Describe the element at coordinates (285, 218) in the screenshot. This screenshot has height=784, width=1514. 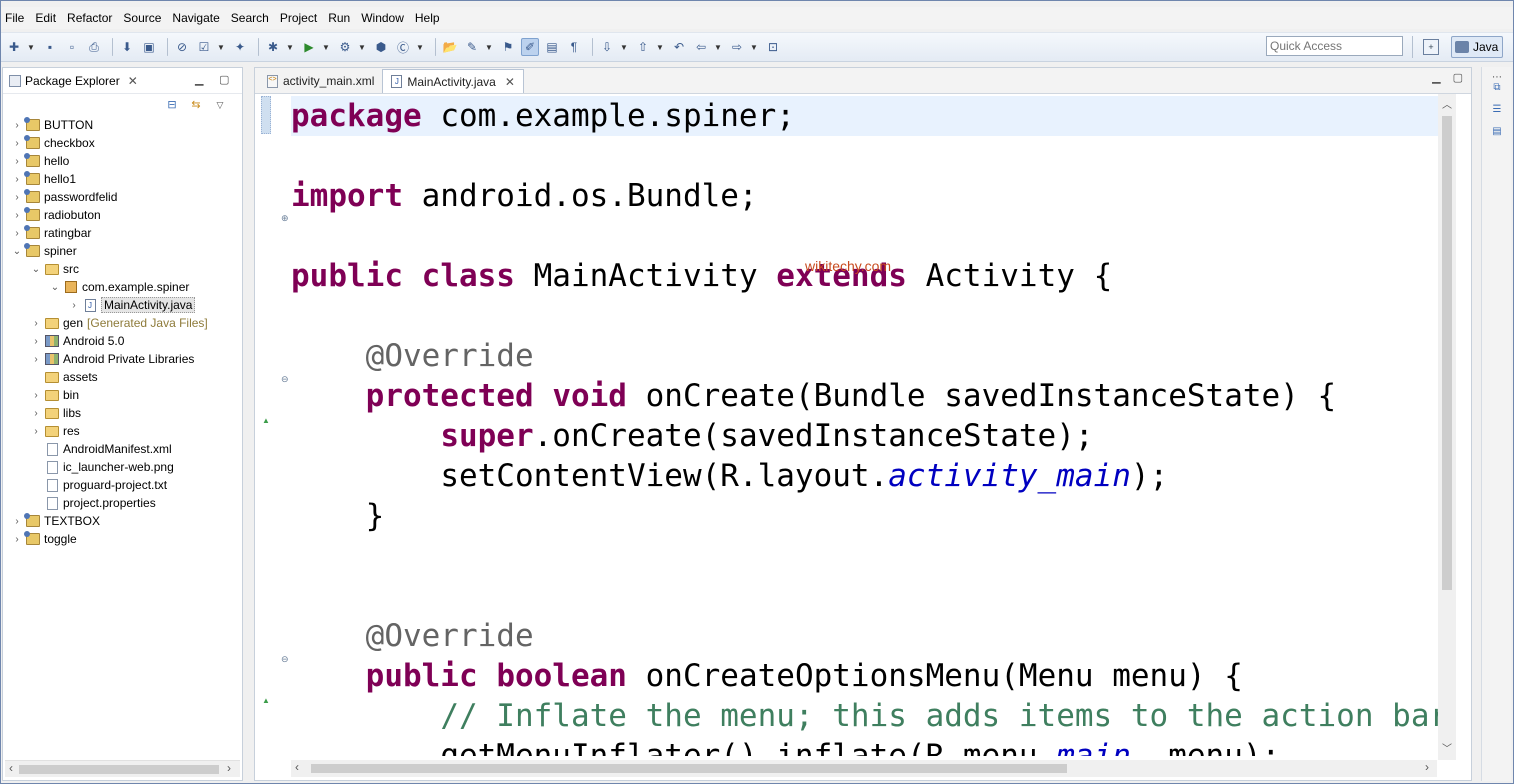
I see `fold-expand-icon: ⊕` at that location.